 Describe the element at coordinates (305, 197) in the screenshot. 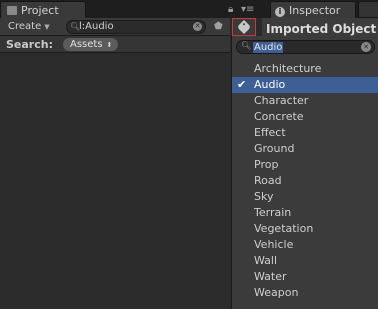

I see `label-item-sky: Sky` at that location.